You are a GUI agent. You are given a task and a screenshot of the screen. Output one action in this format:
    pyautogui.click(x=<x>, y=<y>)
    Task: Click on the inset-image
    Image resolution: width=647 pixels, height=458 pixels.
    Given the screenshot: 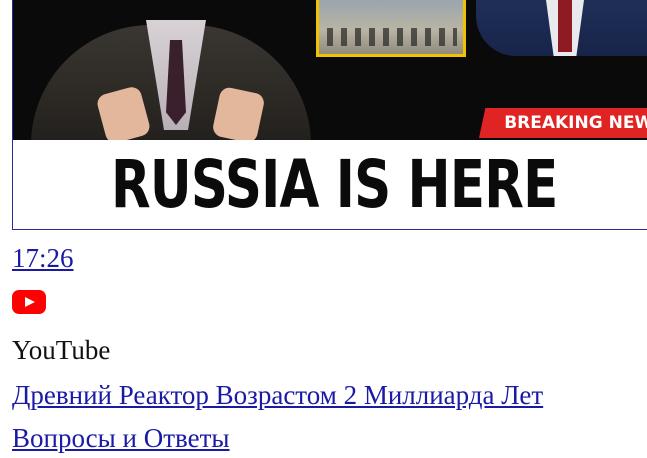 What is the action you would take?
    pyautogui.click(x=391, y=28)
    